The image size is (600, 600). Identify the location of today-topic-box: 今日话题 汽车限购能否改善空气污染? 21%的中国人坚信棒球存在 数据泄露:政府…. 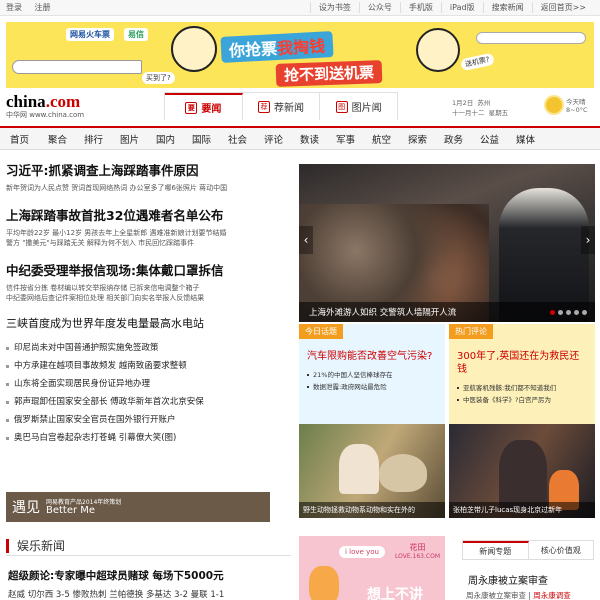
(372, 374).